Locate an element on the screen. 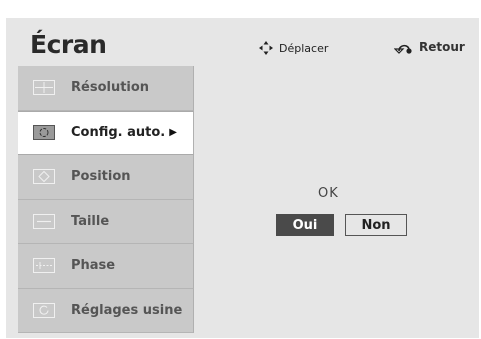 The height and width of the screenshot is (339, 481). back-hint: Retour is located at coordinates (429, 47).